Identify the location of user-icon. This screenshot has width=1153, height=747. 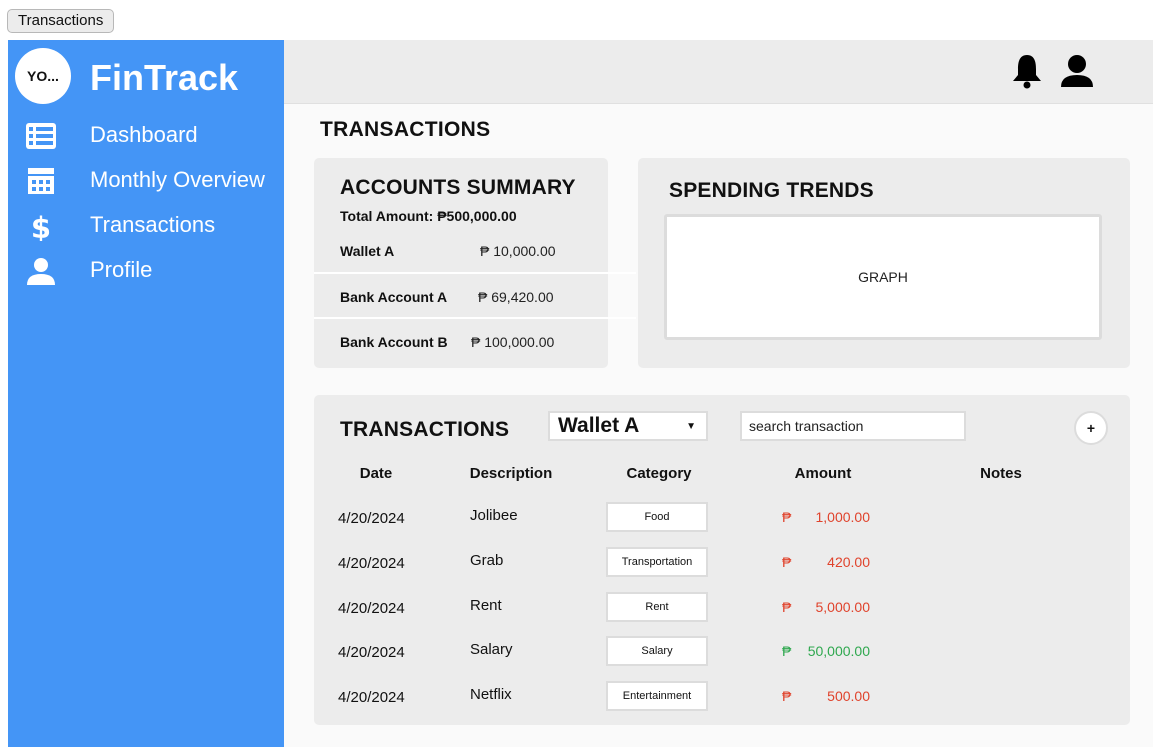
(41, 271).